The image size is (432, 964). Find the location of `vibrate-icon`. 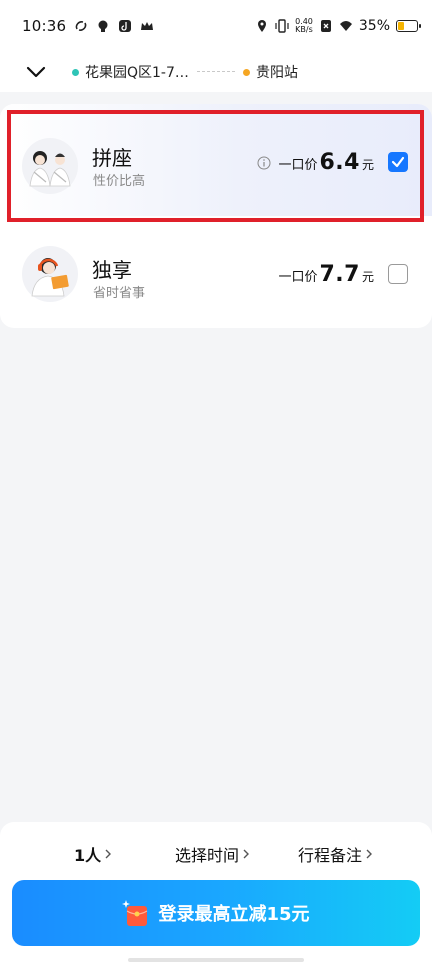

vibrate-icon is located at coordinates (282, 26).